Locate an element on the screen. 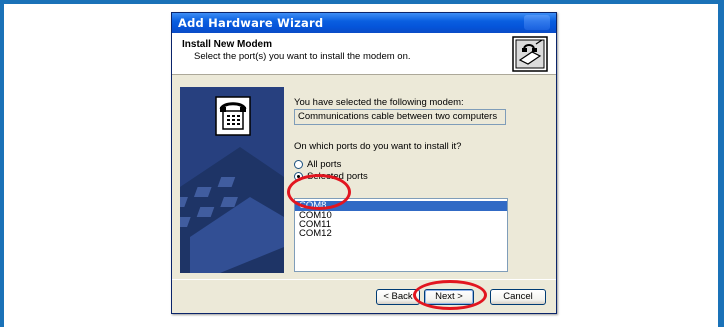 This screenshot has height=327, width=724. footer-divider is located at coordinates (364, 279).